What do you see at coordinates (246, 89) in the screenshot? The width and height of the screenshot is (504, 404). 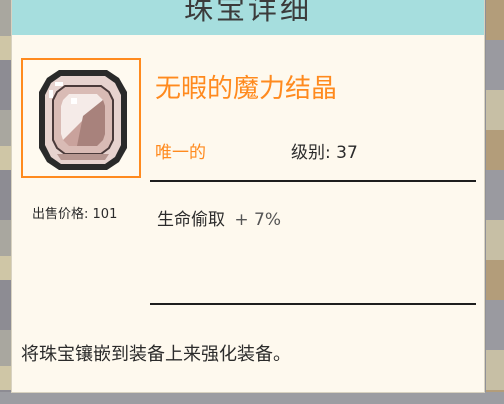 I see `item-name: 无暇的魔力结晶` at bounding box center [246, 89].